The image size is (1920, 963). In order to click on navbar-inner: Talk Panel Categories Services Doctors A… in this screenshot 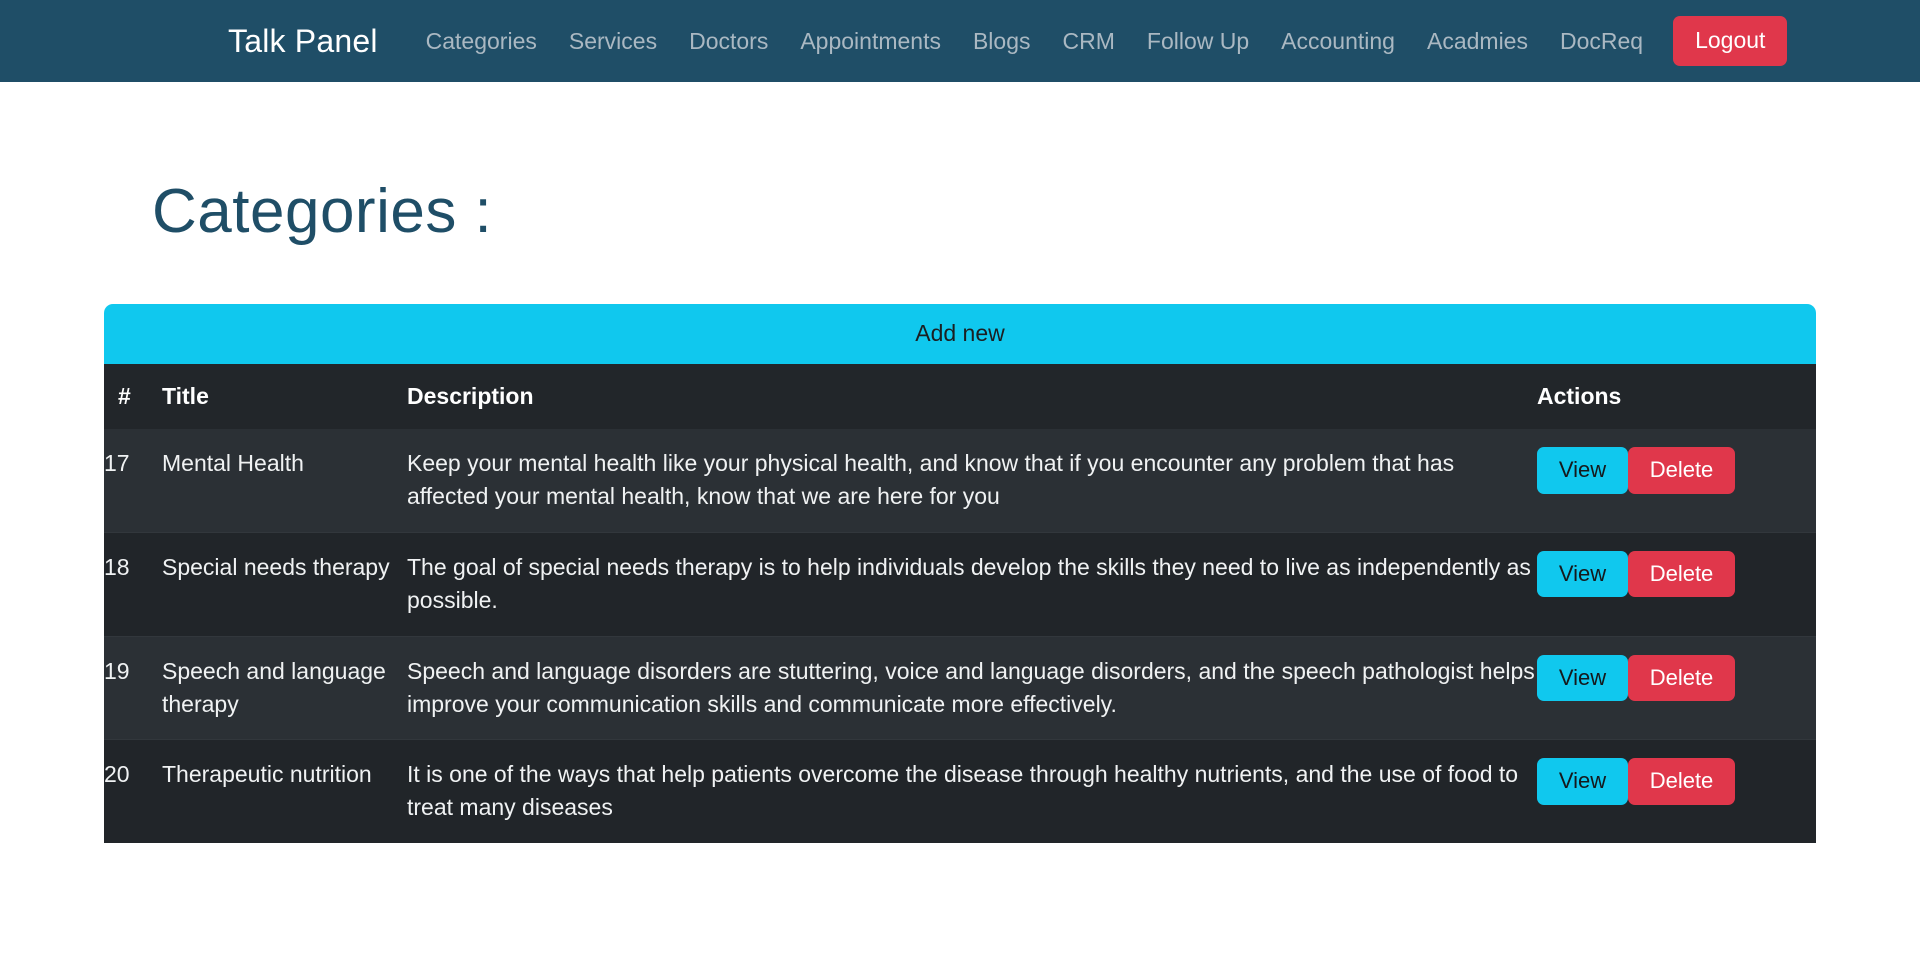, I will do `click(1008, 41)`.